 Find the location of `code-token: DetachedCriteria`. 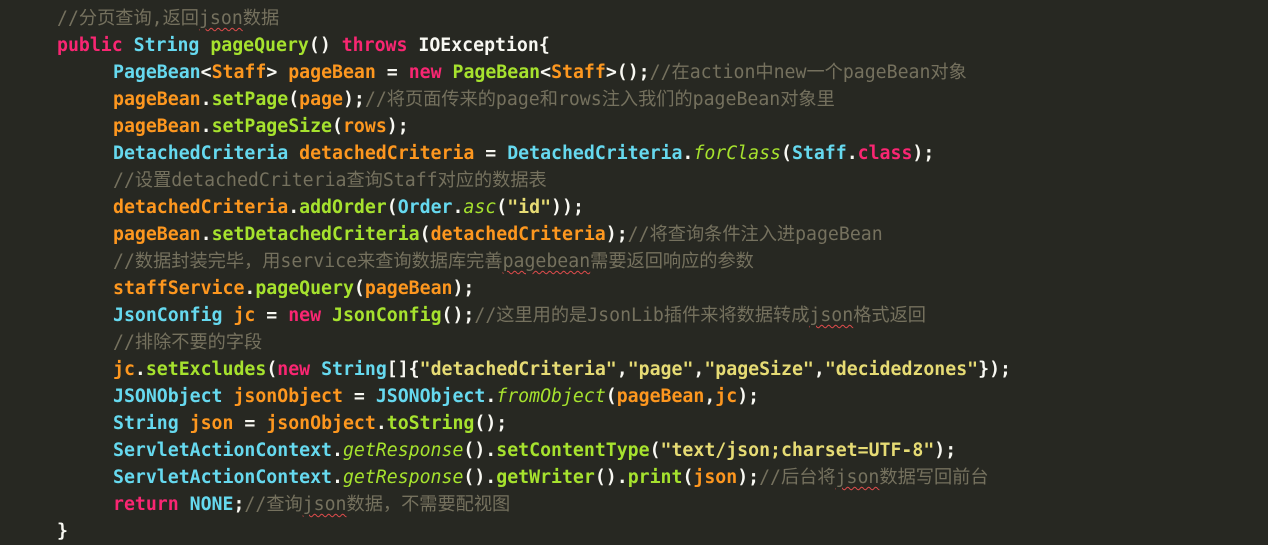

code-token: DetachedCriteria is located at coordinates (595, 153).